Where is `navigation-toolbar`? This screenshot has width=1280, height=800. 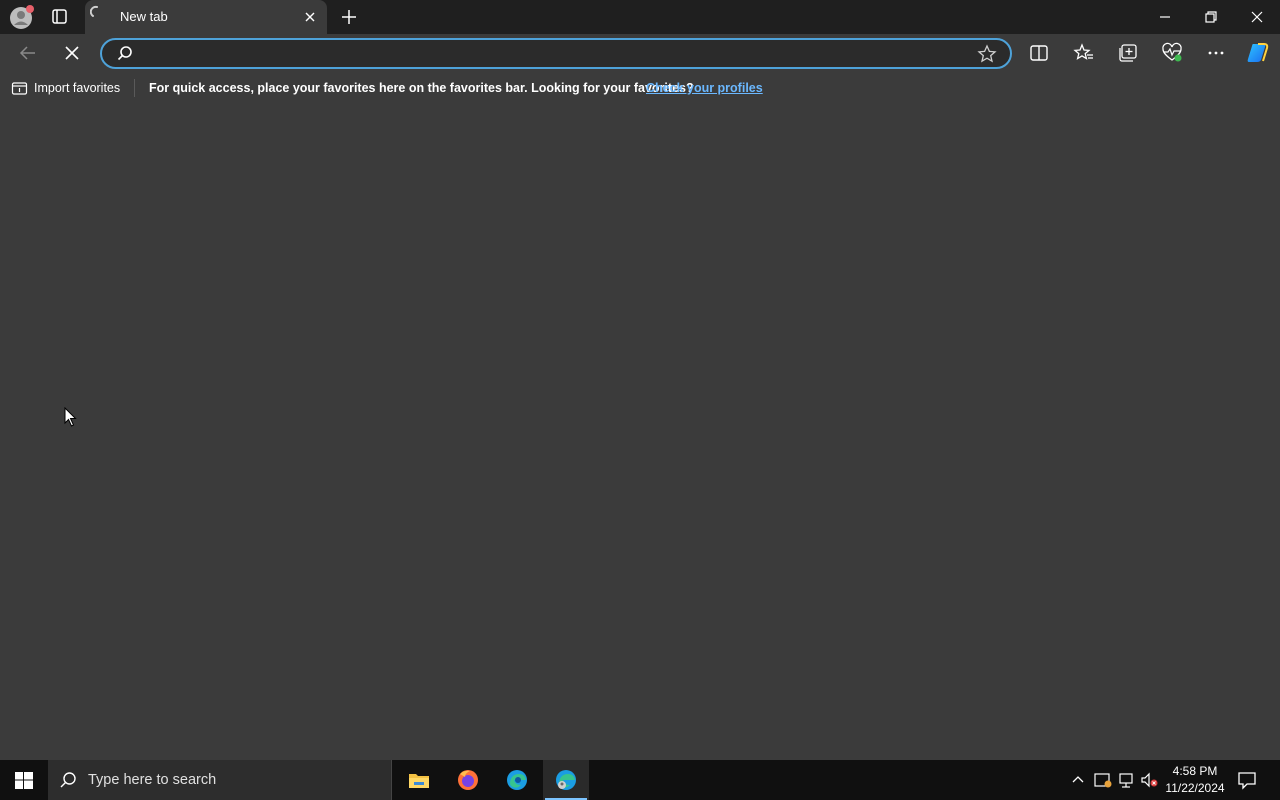 navigation-toolbar is located at coordinates (640, 53).